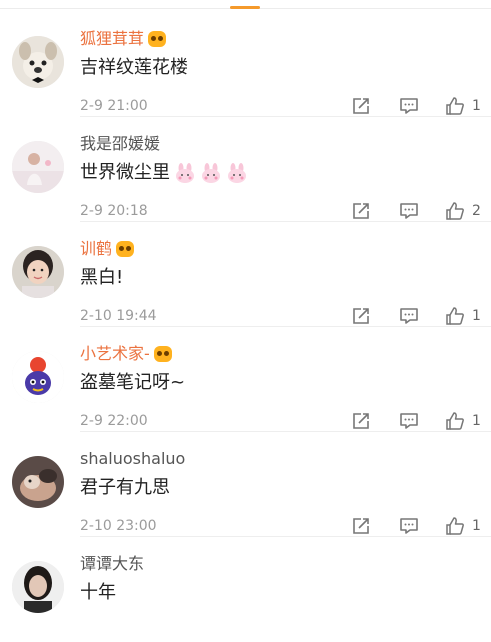  What do you see at coordinates (96, 249) in the screenshot?
I see `username: 训鹤` at bounding box center [96, 249].